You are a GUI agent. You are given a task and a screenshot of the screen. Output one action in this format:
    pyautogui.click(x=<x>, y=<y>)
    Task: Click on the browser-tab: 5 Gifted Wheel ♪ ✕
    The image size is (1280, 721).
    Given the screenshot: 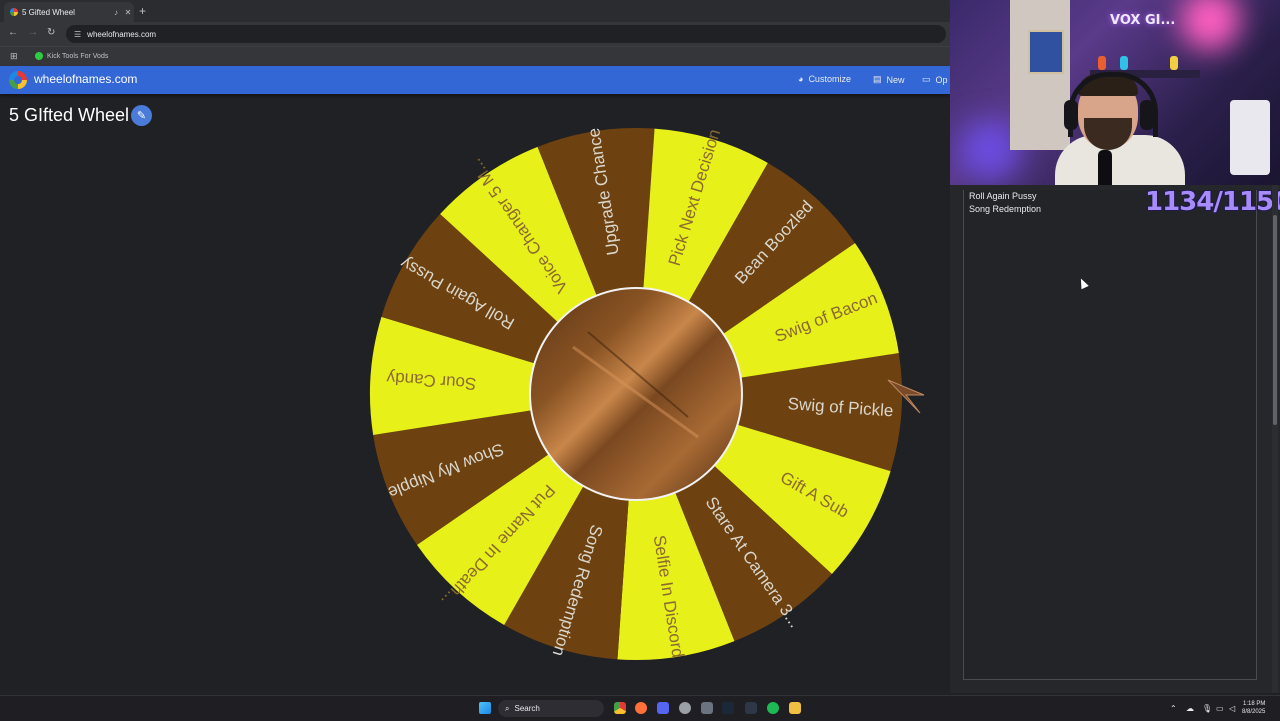 What is the action you would take?
    pyautogui.click(x=69, y=12)
    